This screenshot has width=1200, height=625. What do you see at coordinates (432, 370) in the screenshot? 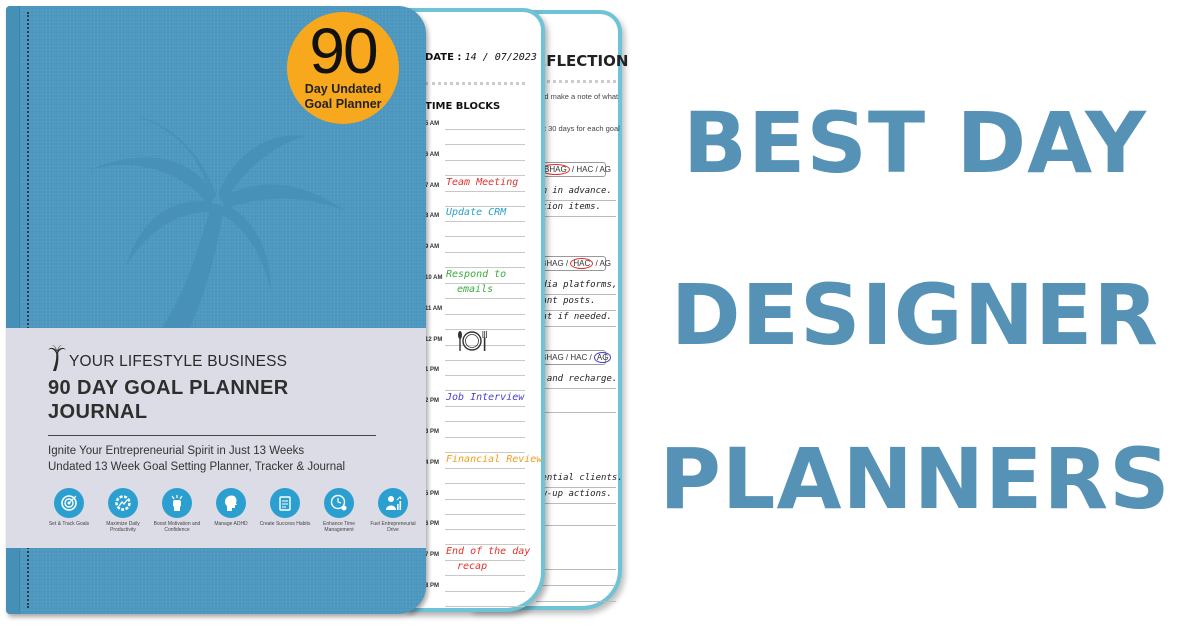
I see `slot-time: 1 PM` at bounding box center [432, 370].